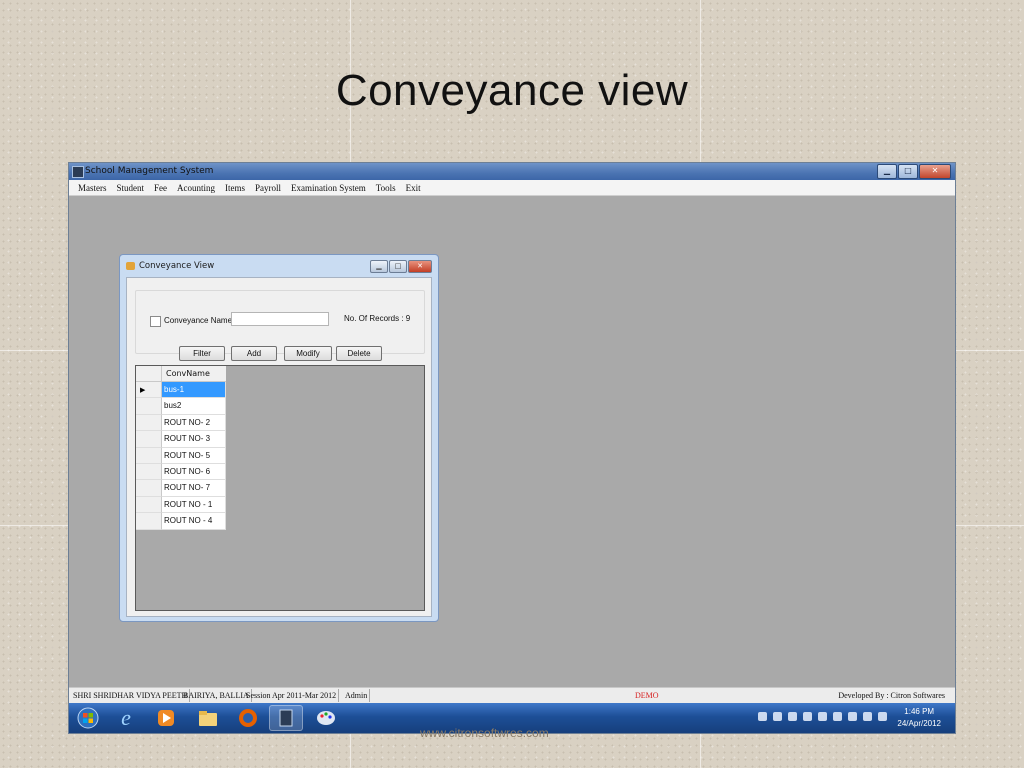 This screenshot has width=1024, height=768. I want to click on app-titlebar: School Management System ▁ □ ✕, so click(512, 171).